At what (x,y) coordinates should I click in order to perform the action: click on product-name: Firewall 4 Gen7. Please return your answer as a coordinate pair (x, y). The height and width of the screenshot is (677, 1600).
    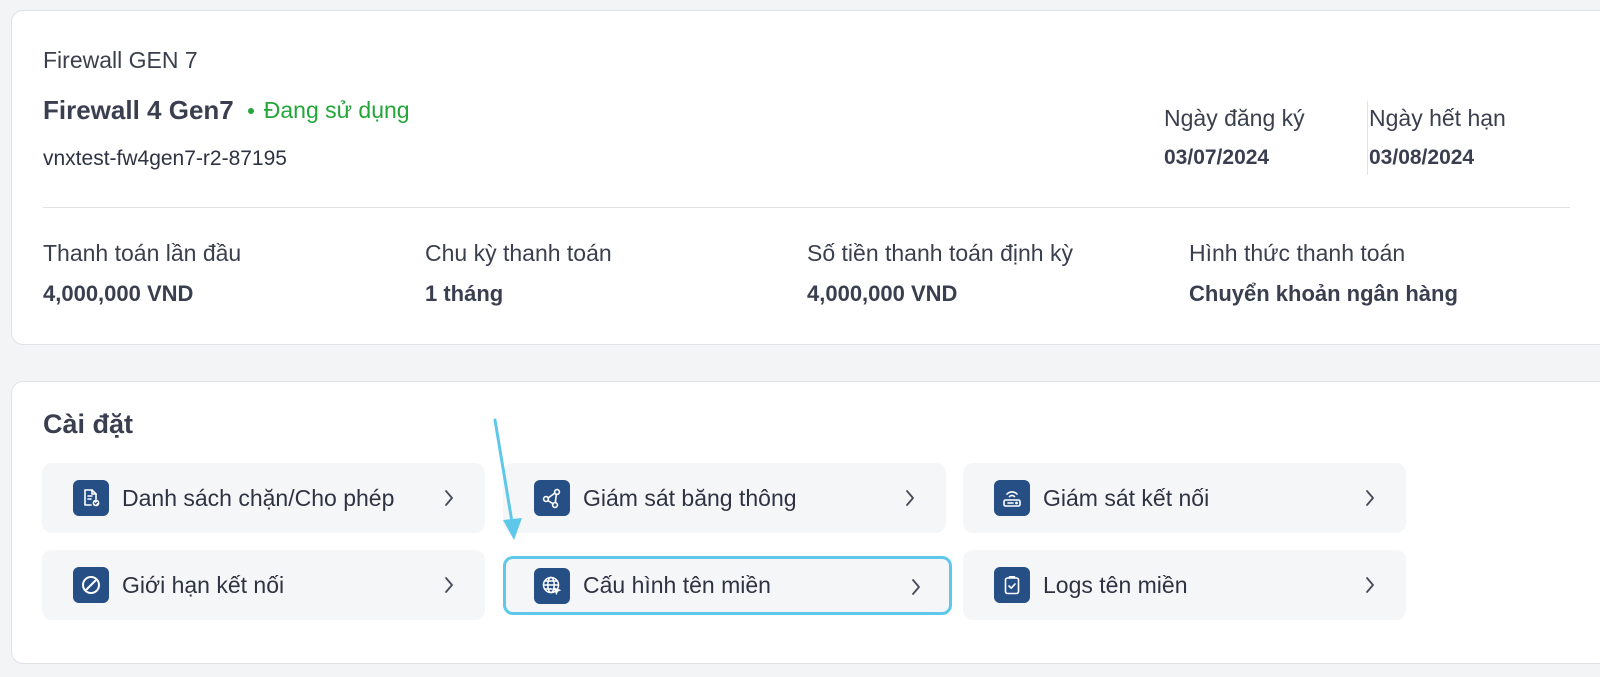
    Looking at the image, I should click on (138, 110).